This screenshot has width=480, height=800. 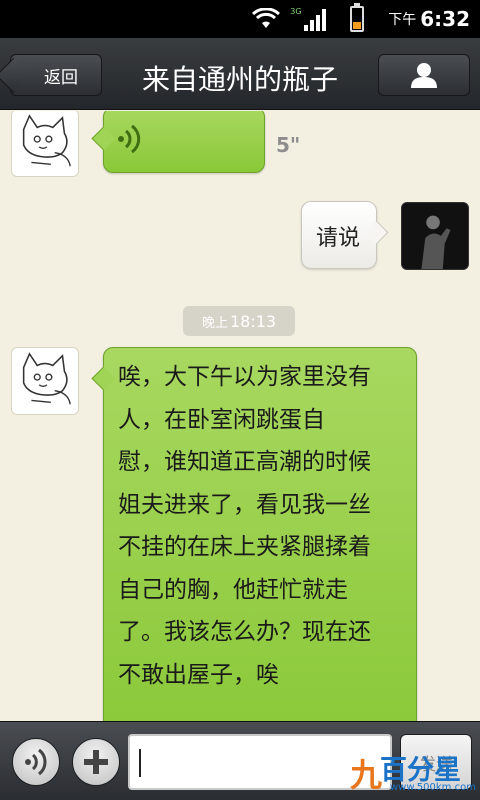 I want to click on watermark-logo: 九 百分星 www.500km.com, so click(x=415, y=774).